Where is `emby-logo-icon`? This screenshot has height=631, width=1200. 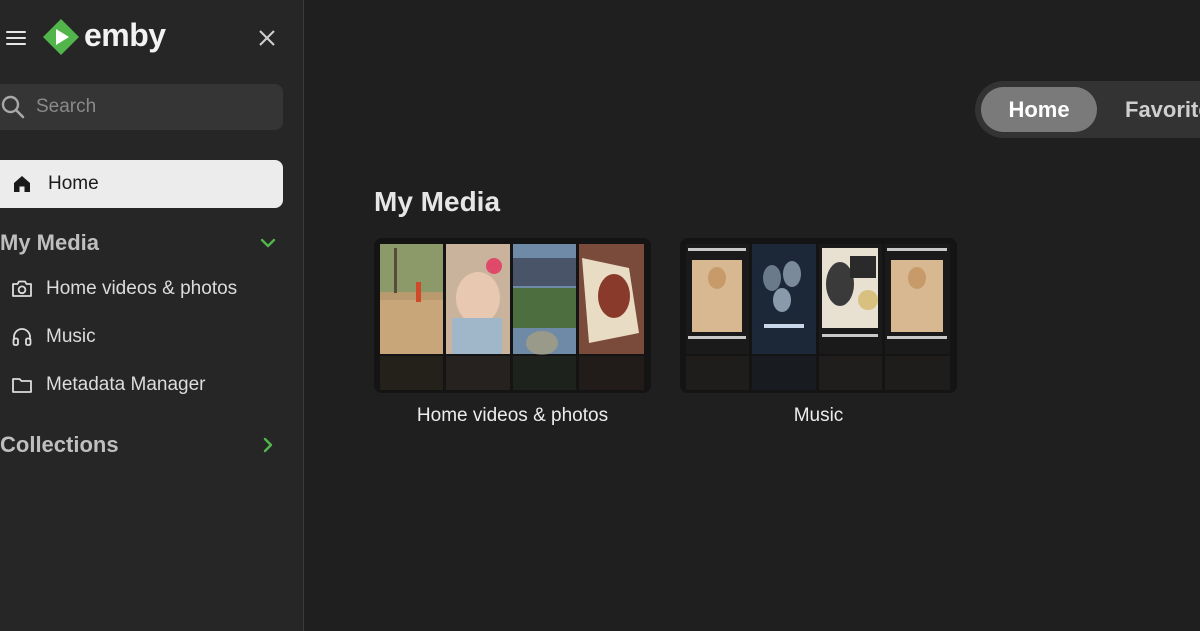 emby-logo-icon is located at coordinates (61, 37).